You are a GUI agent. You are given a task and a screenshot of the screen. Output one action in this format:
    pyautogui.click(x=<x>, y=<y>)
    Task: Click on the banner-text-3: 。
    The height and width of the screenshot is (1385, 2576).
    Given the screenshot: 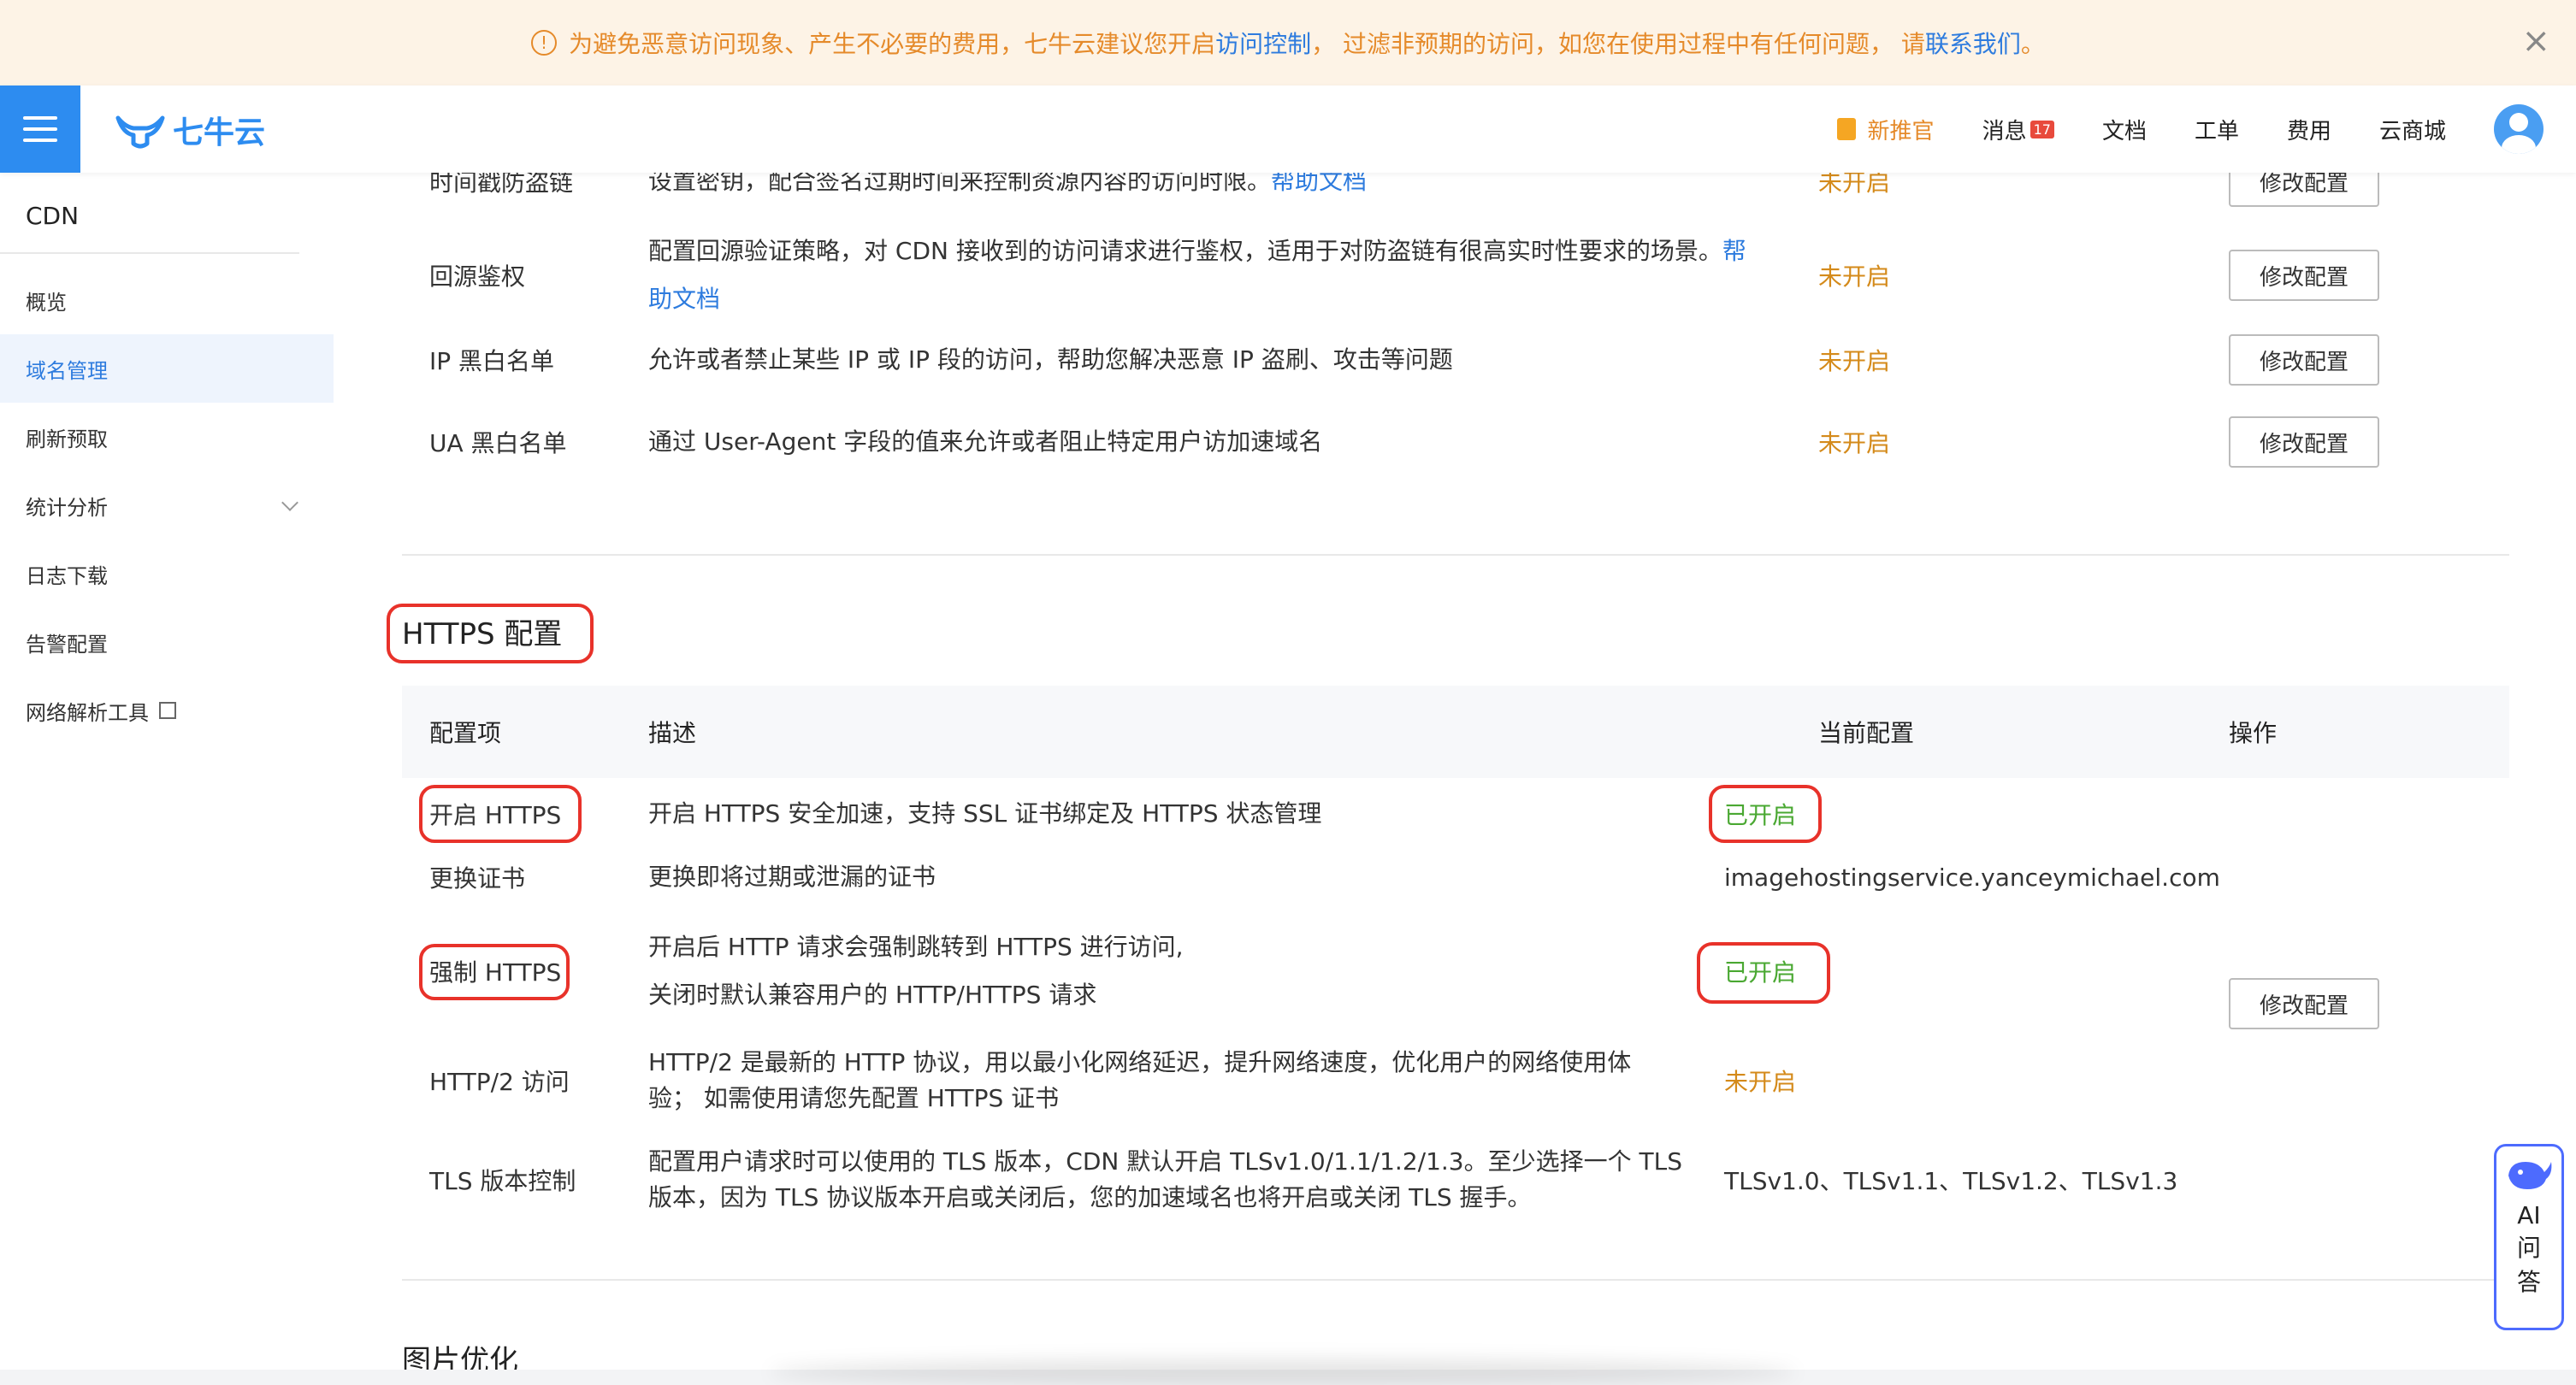 What is the action you would take?
    pyautogui.click(x=2032, y=44)
    